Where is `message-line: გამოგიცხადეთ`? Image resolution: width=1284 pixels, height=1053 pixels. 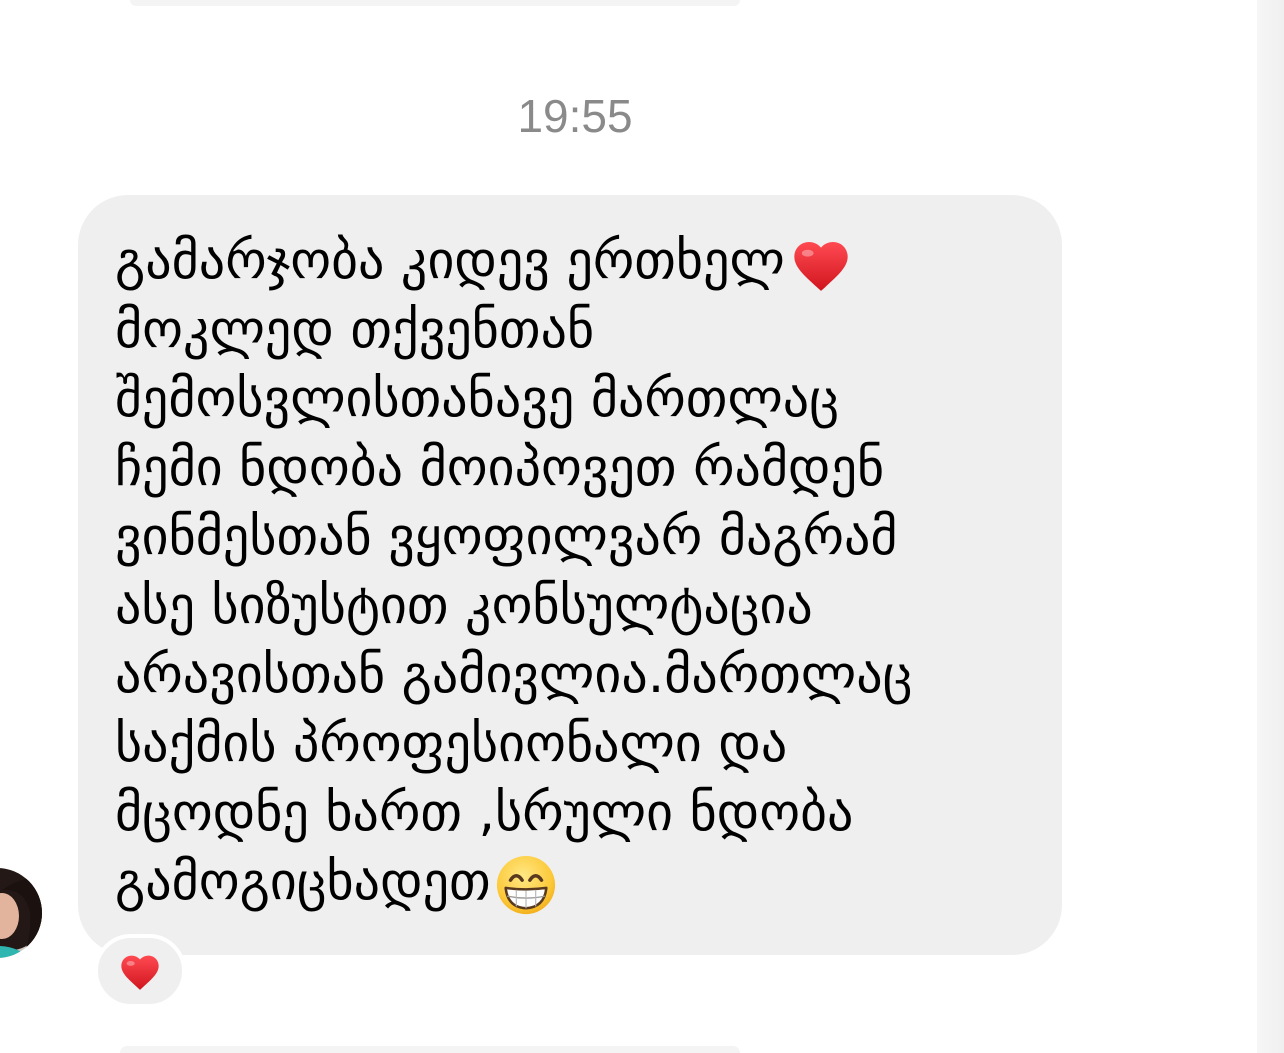
message-line: გამოგიცხადეთ is located at coordinates (573, 882).